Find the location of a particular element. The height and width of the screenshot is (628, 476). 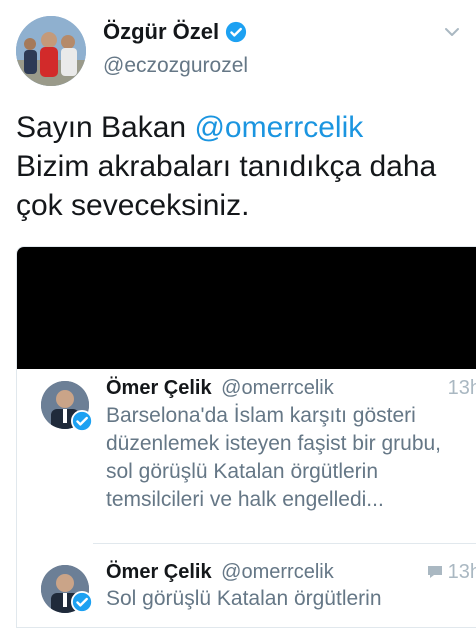

tweet-text-intro: Sayın Bakan is located at coordinates (105, 127).